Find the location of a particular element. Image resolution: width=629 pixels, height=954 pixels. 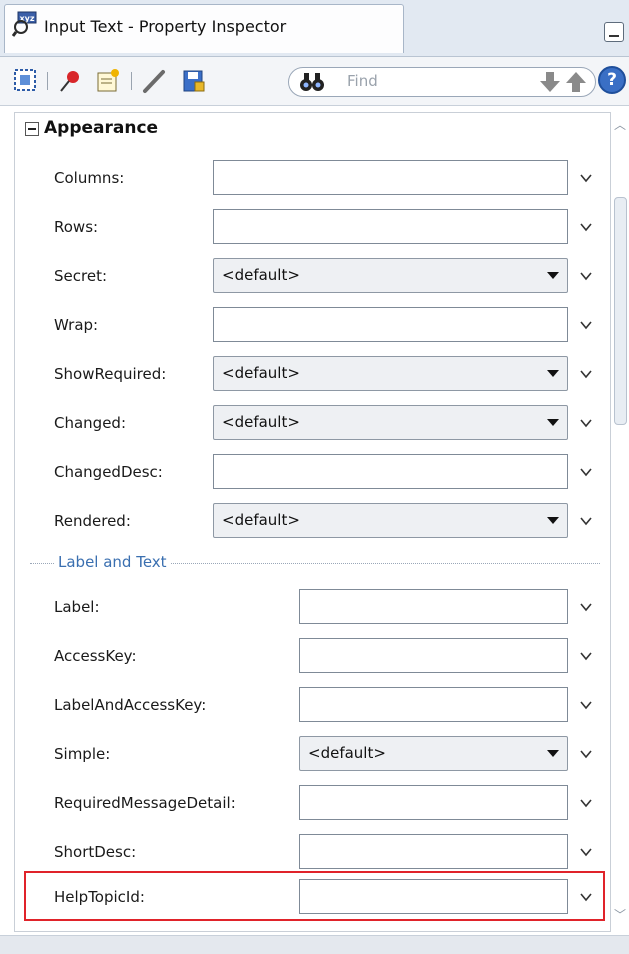

scroll-down-icon: ﹀ is located at coordinates (620, 914).